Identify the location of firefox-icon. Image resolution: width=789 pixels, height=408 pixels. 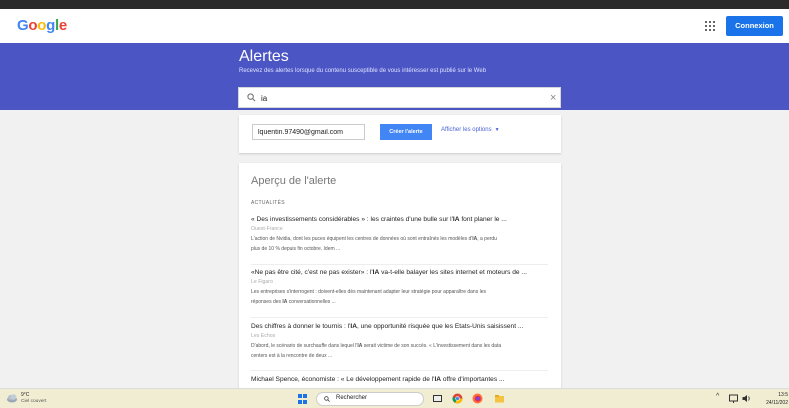
(477, 398).